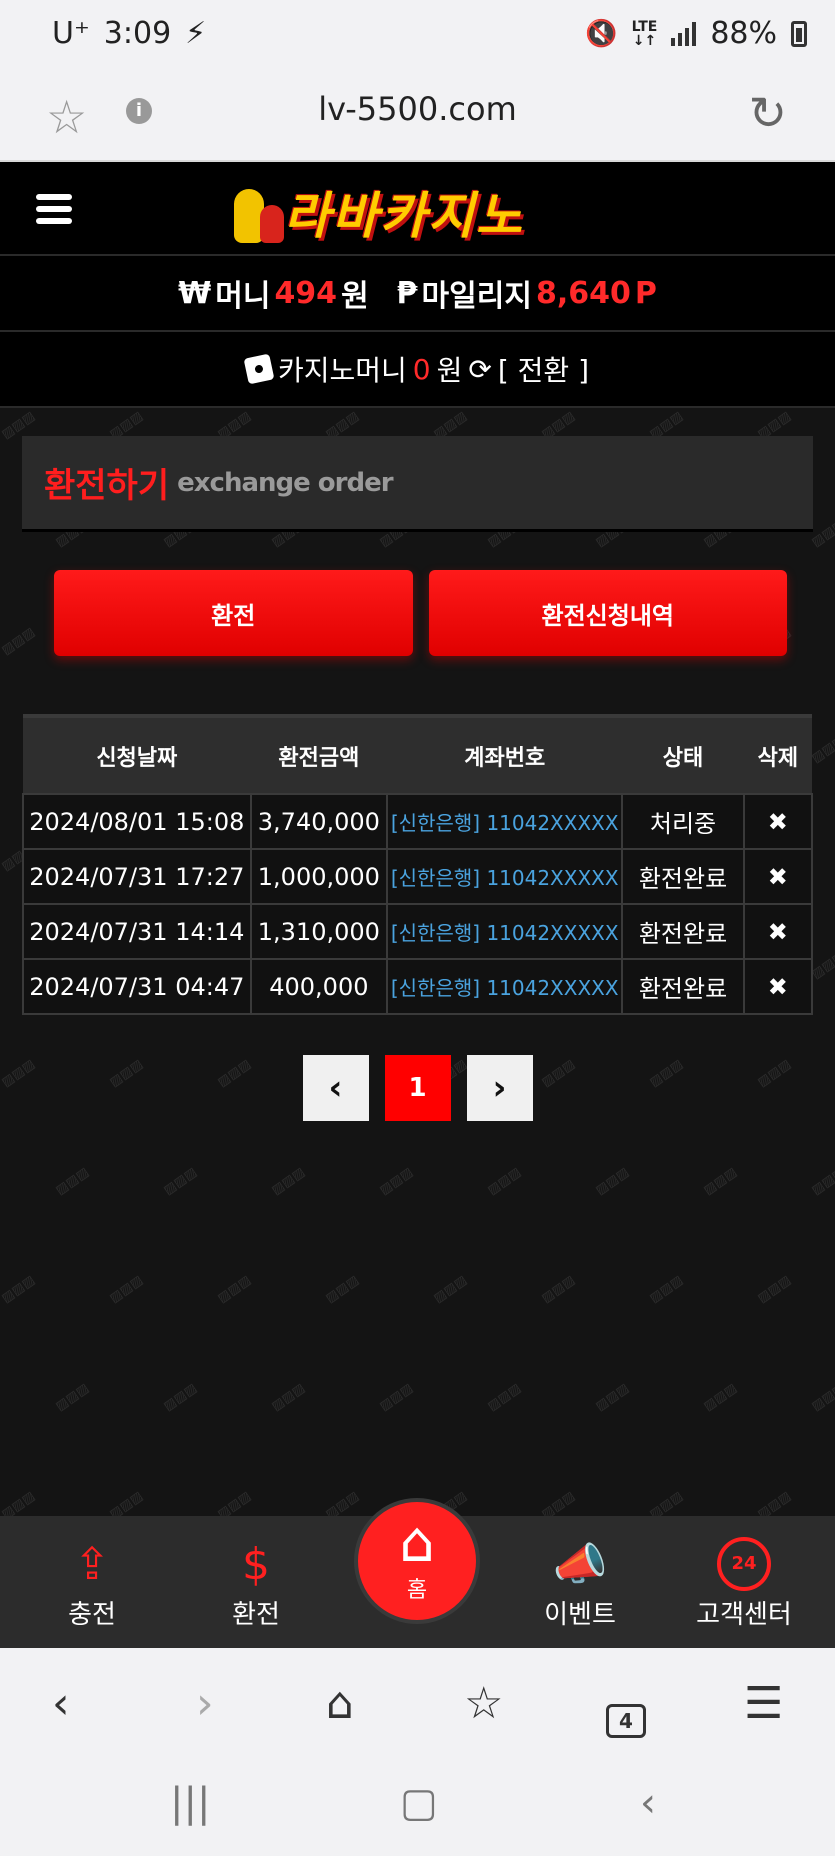  What do you see at coordinates (744, 1564) in the screenshot?
I see `support-24-icon: 24` at bounding box center [744, 1564].